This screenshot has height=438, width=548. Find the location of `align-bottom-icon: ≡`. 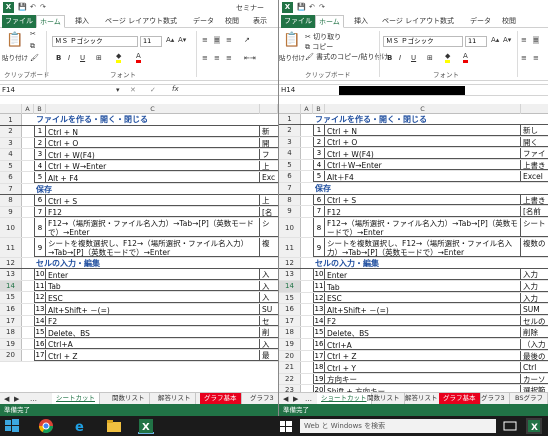

align-bottom-icon: ≡ is located at coordinates (229, 40).